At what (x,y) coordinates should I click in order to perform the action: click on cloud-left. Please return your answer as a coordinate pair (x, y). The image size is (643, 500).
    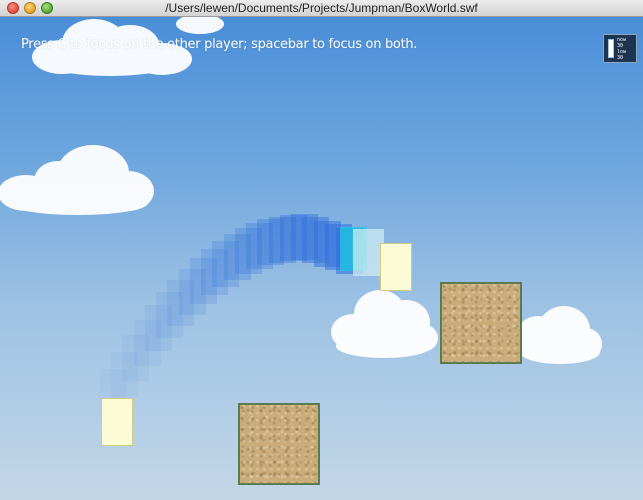
    Looking at the image, I should click on (77, 180).